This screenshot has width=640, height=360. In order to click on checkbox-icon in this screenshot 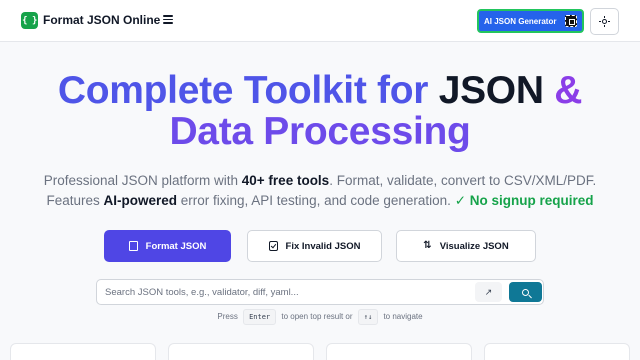, I will do `click(273, 246)`.